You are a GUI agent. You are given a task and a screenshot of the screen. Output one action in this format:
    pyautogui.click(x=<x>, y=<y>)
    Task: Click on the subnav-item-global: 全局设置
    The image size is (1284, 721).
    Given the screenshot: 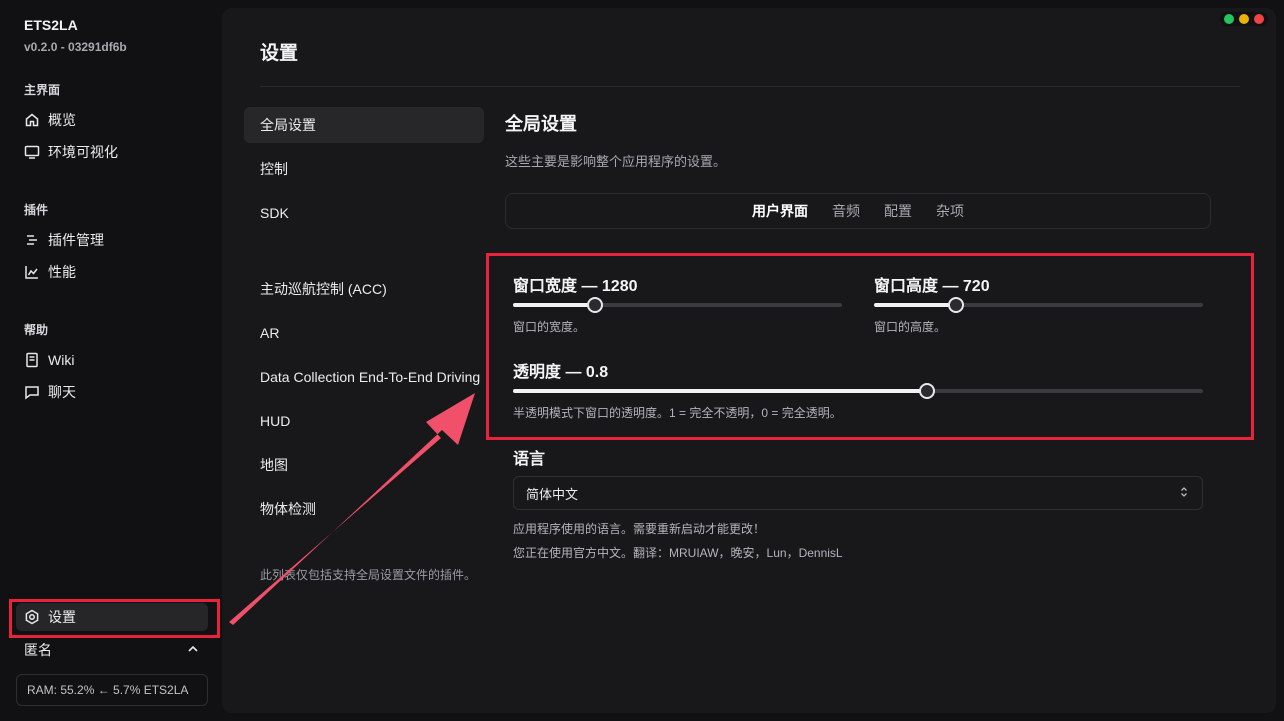 What is the action you would take?
    pyautogui.click(x=364, y=125)
    